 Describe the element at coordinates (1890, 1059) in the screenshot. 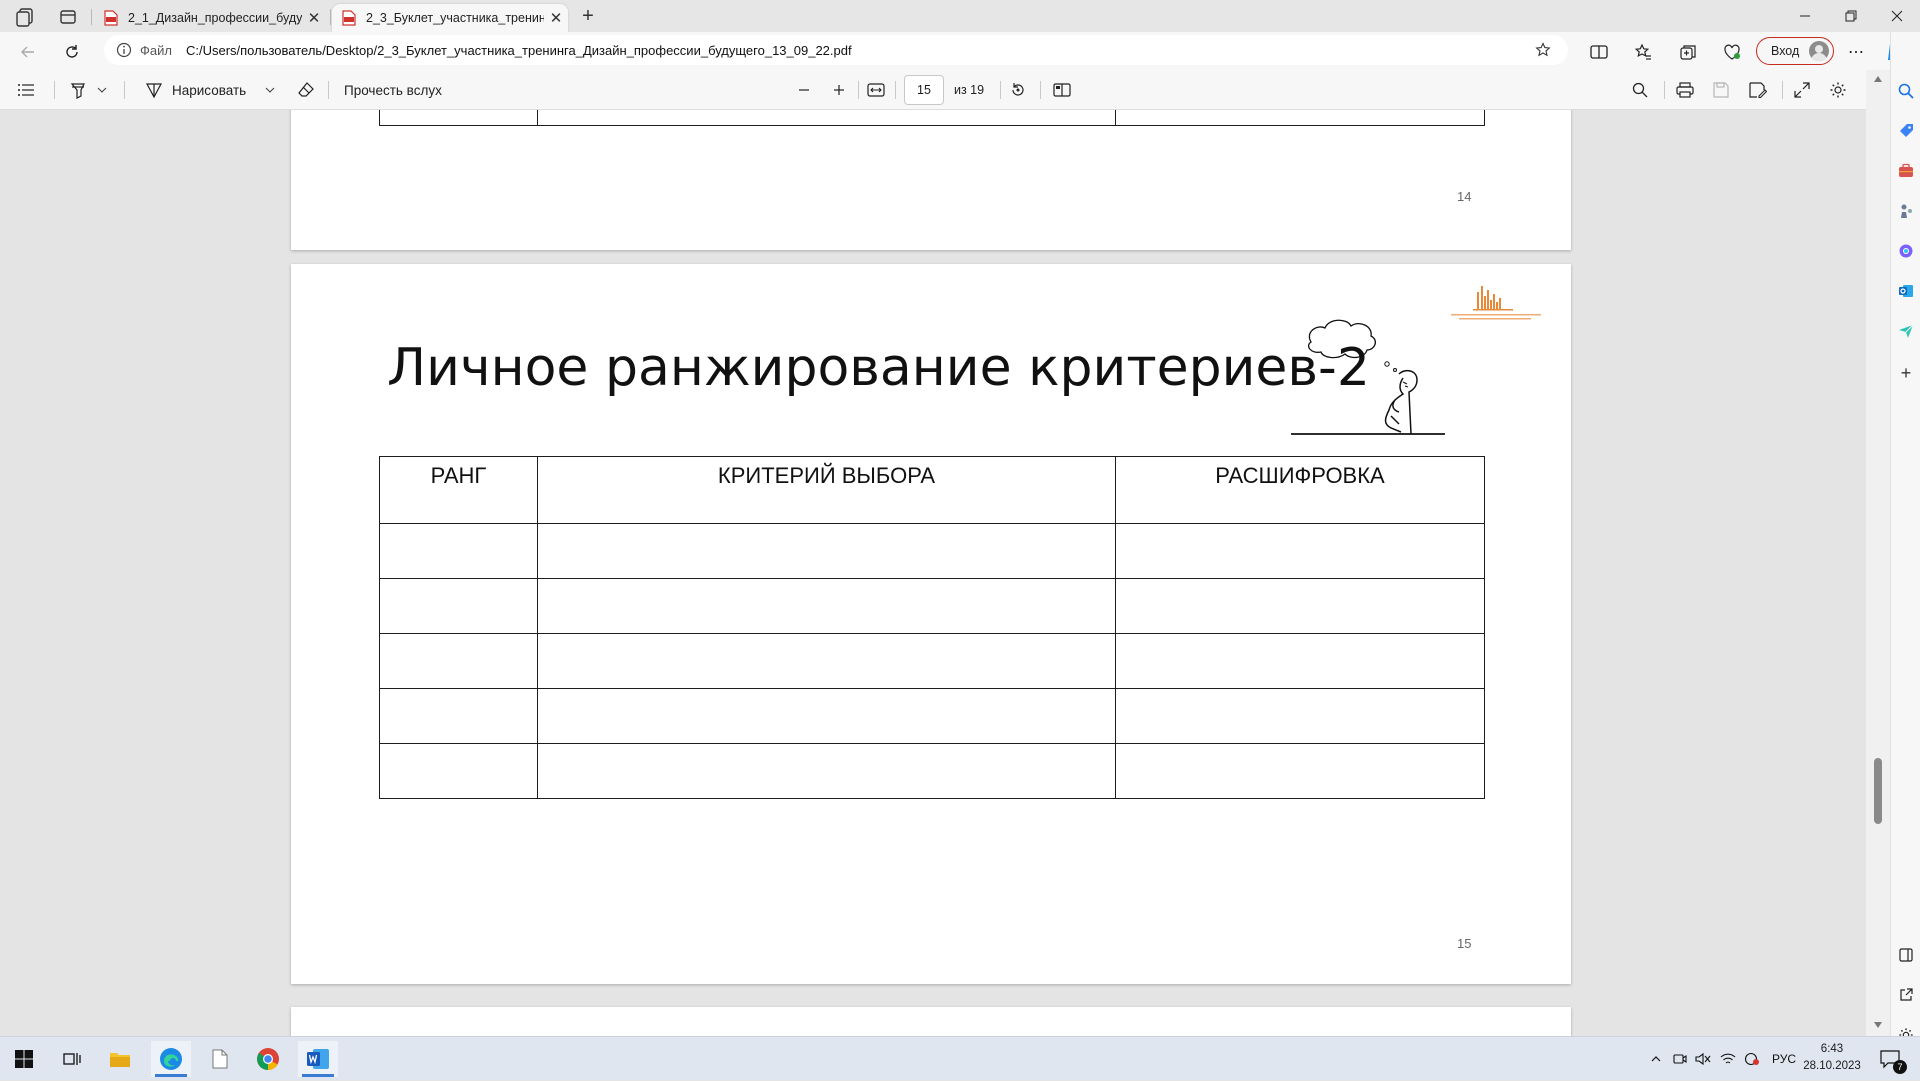

I see `notifications-icon: 7` at that location.